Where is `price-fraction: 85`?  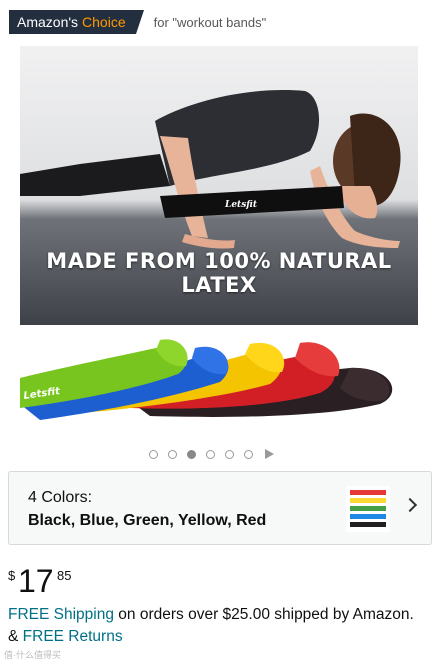
price-fraction: 85 is located at coordinates (64, 575).